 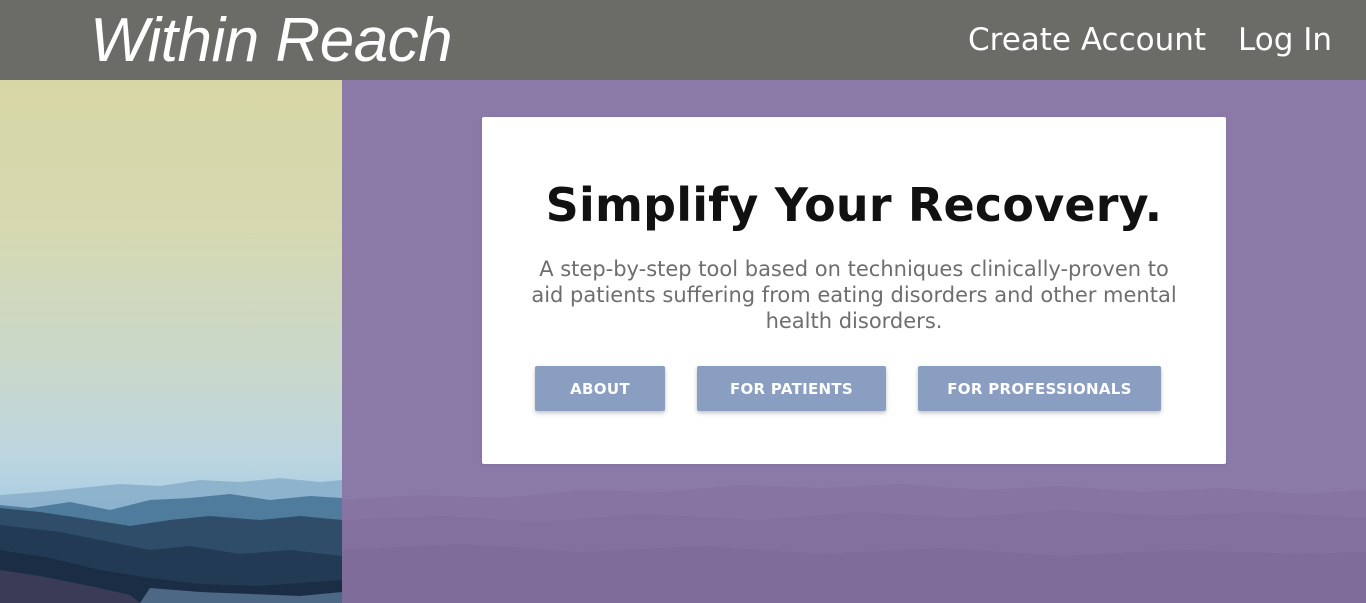 What do you see at coordinates (1285, 40) in the screenshot?
I see `log-in-link: Log In` at bounding box center [1285, 40].